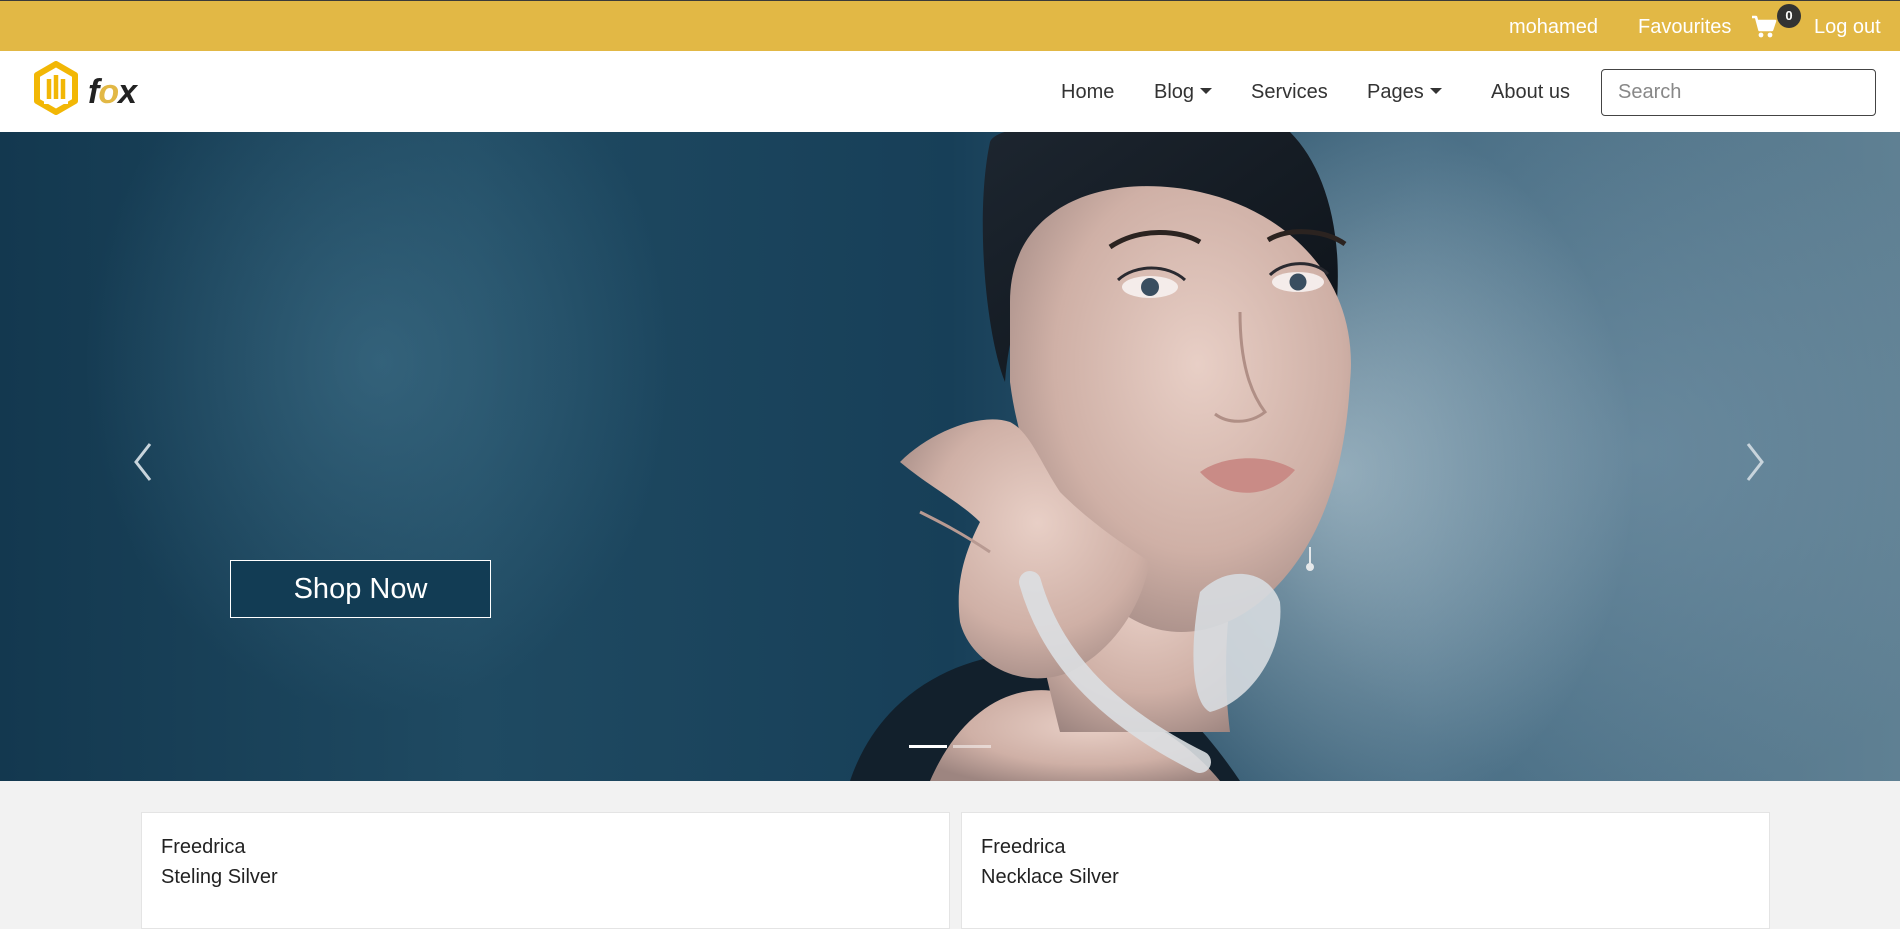  Describe the element at coordinates (1289, 92) in the screenshot. I see `nav-services: Services` at that location.